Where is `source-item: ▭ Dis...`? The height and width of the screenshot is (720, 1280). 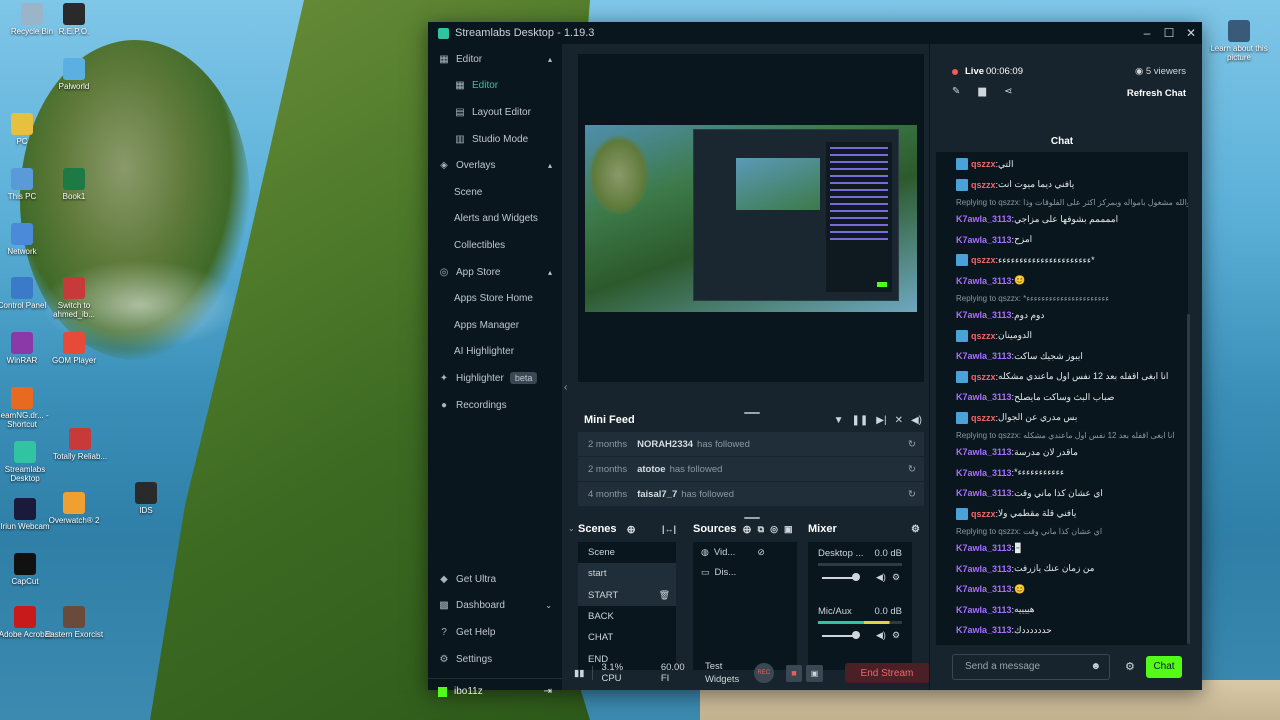
source-item: ▭ Dis... is located at coordinates (745, 572).